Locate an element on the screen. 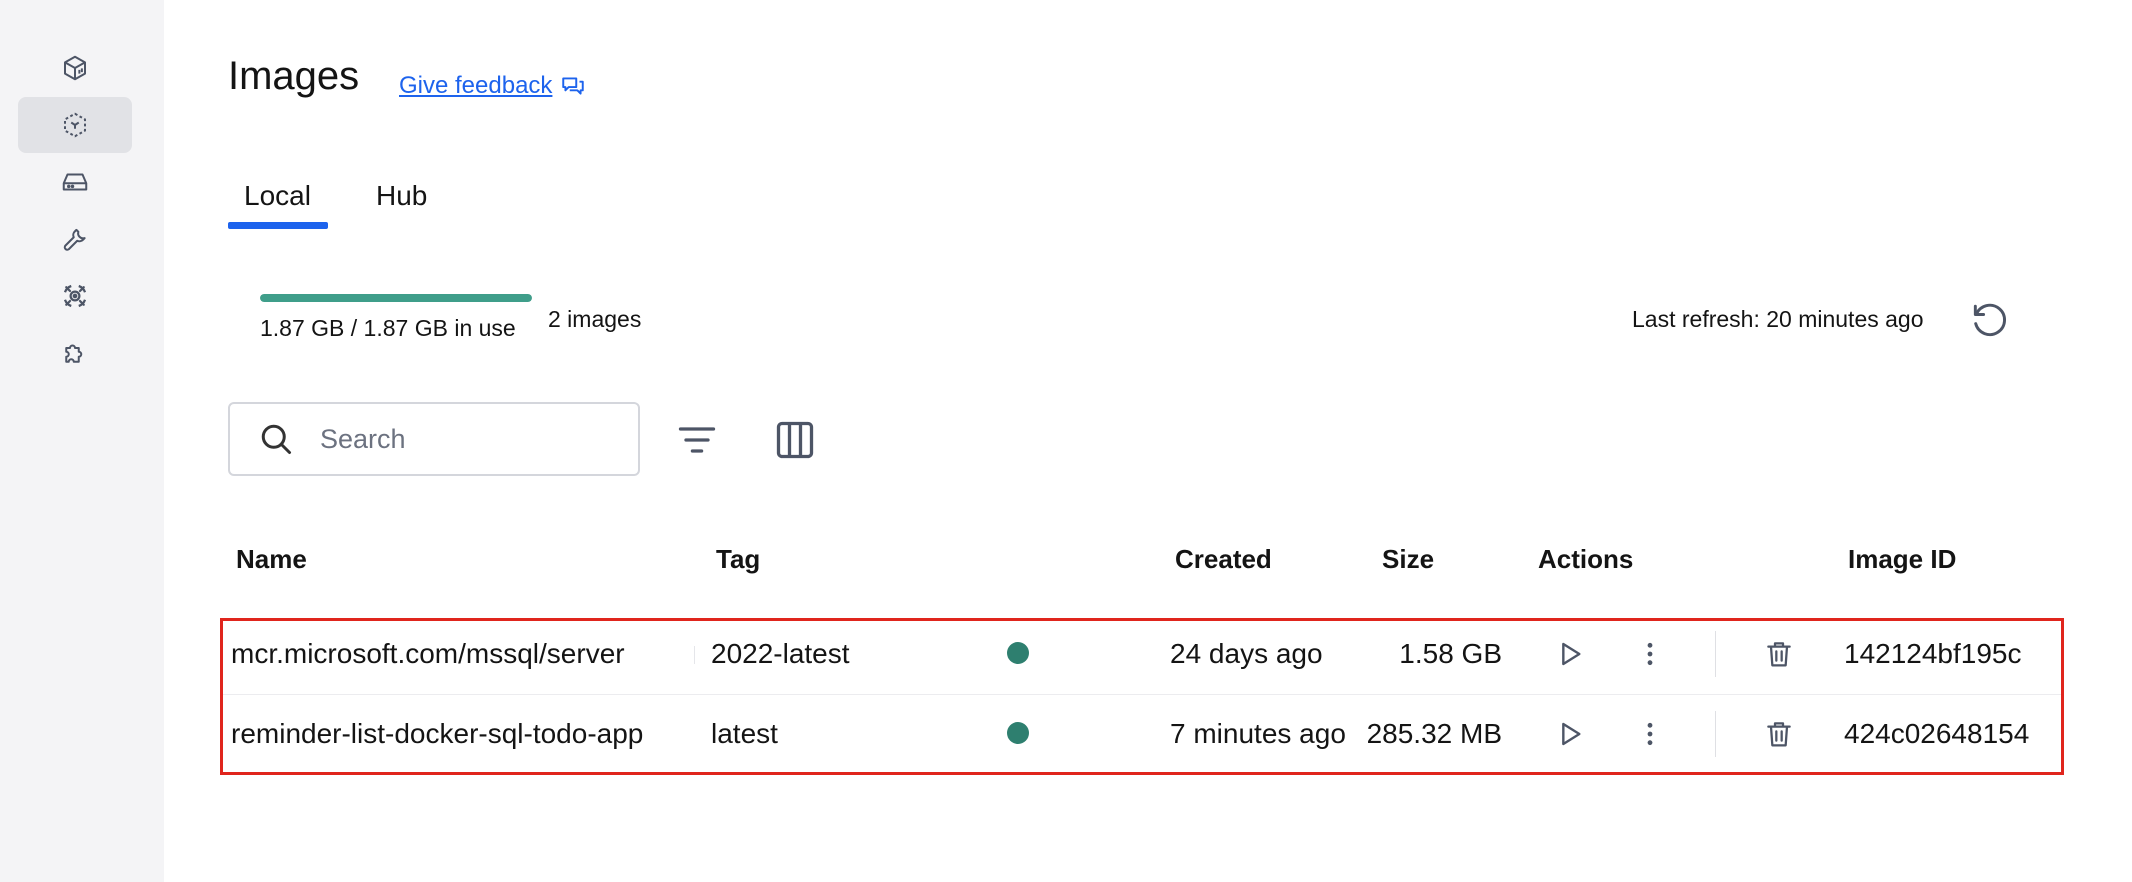 The image size is (2132, 882). image-tag: latest is located at coordinates (744, 733).